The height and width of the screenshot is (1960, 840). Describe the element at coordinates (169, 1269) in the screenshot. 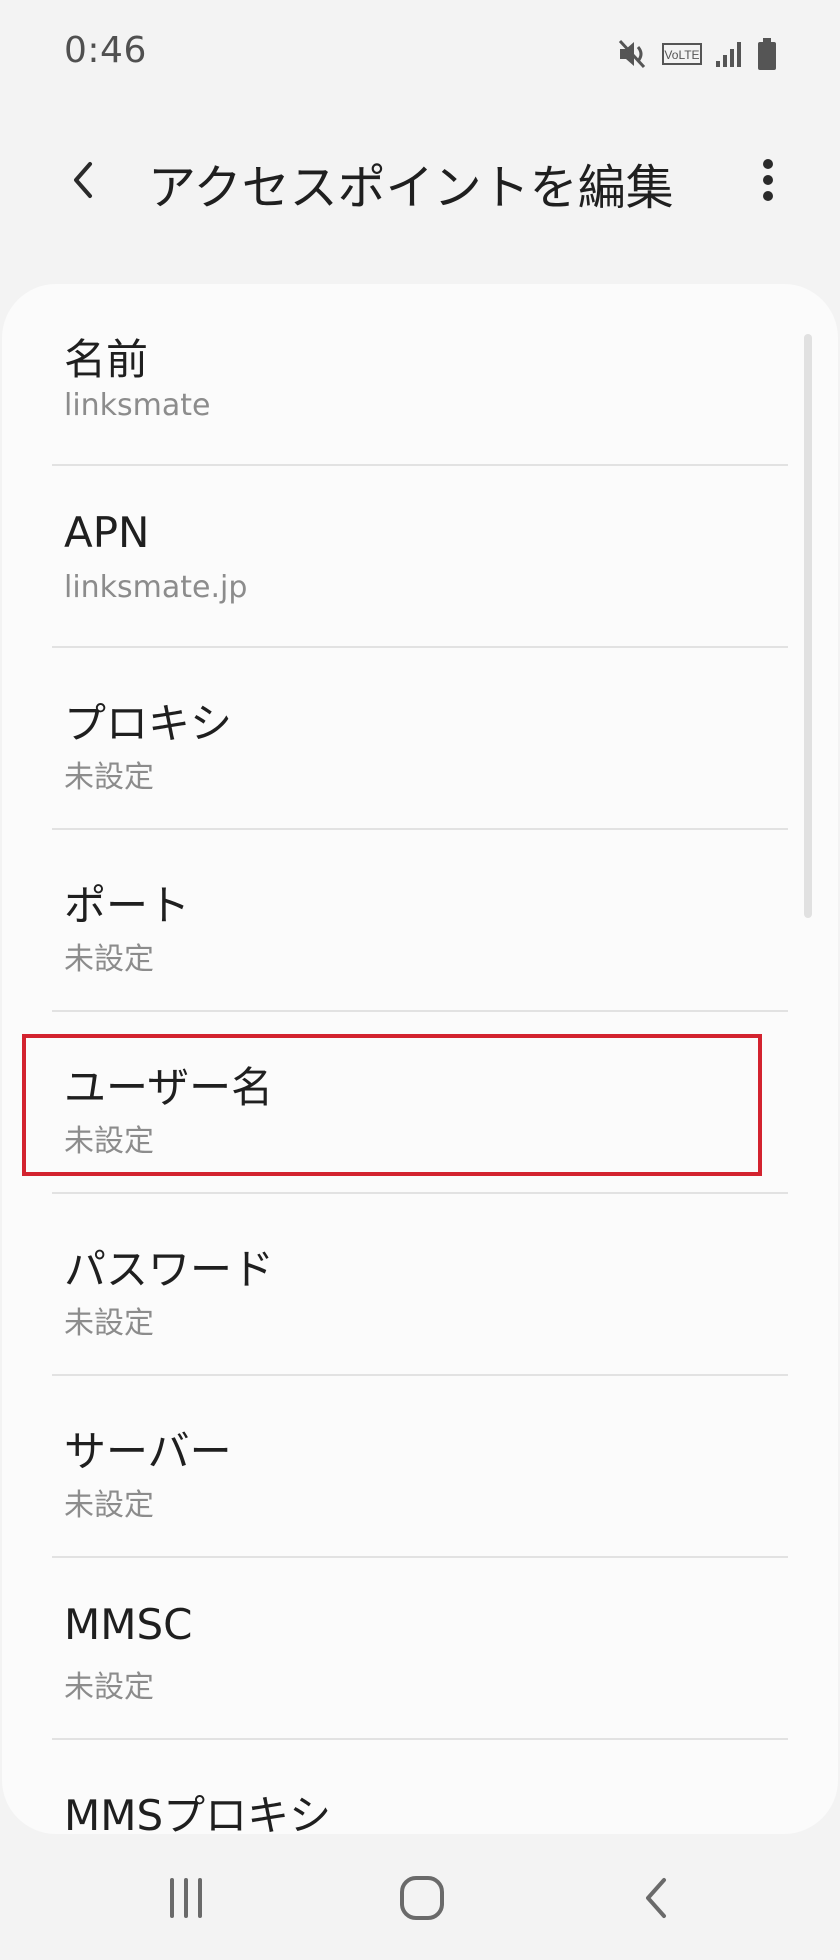

I see `setting-title: パスワード` at that location.